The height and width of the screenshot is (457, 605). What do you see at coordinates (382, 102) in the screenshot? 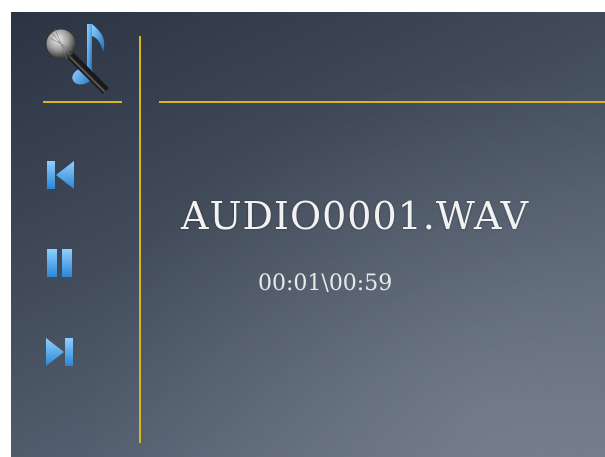
I see `header-divider-right` at bounding box center [382, 102].